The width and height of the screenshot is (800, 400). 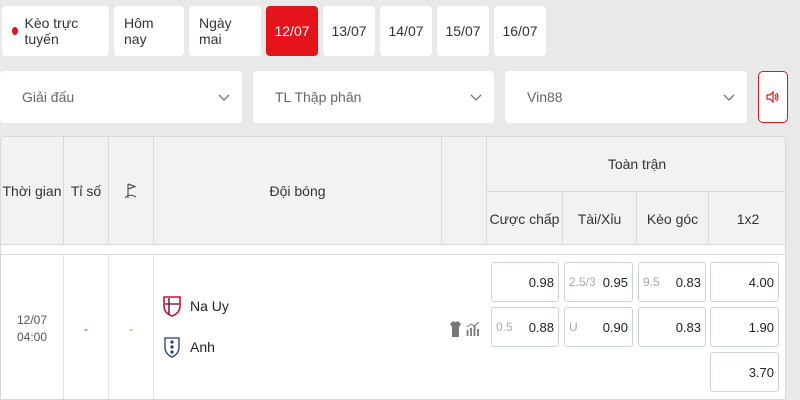 I want to click on league-select: Giải đấu, so click(x=121, y=97).